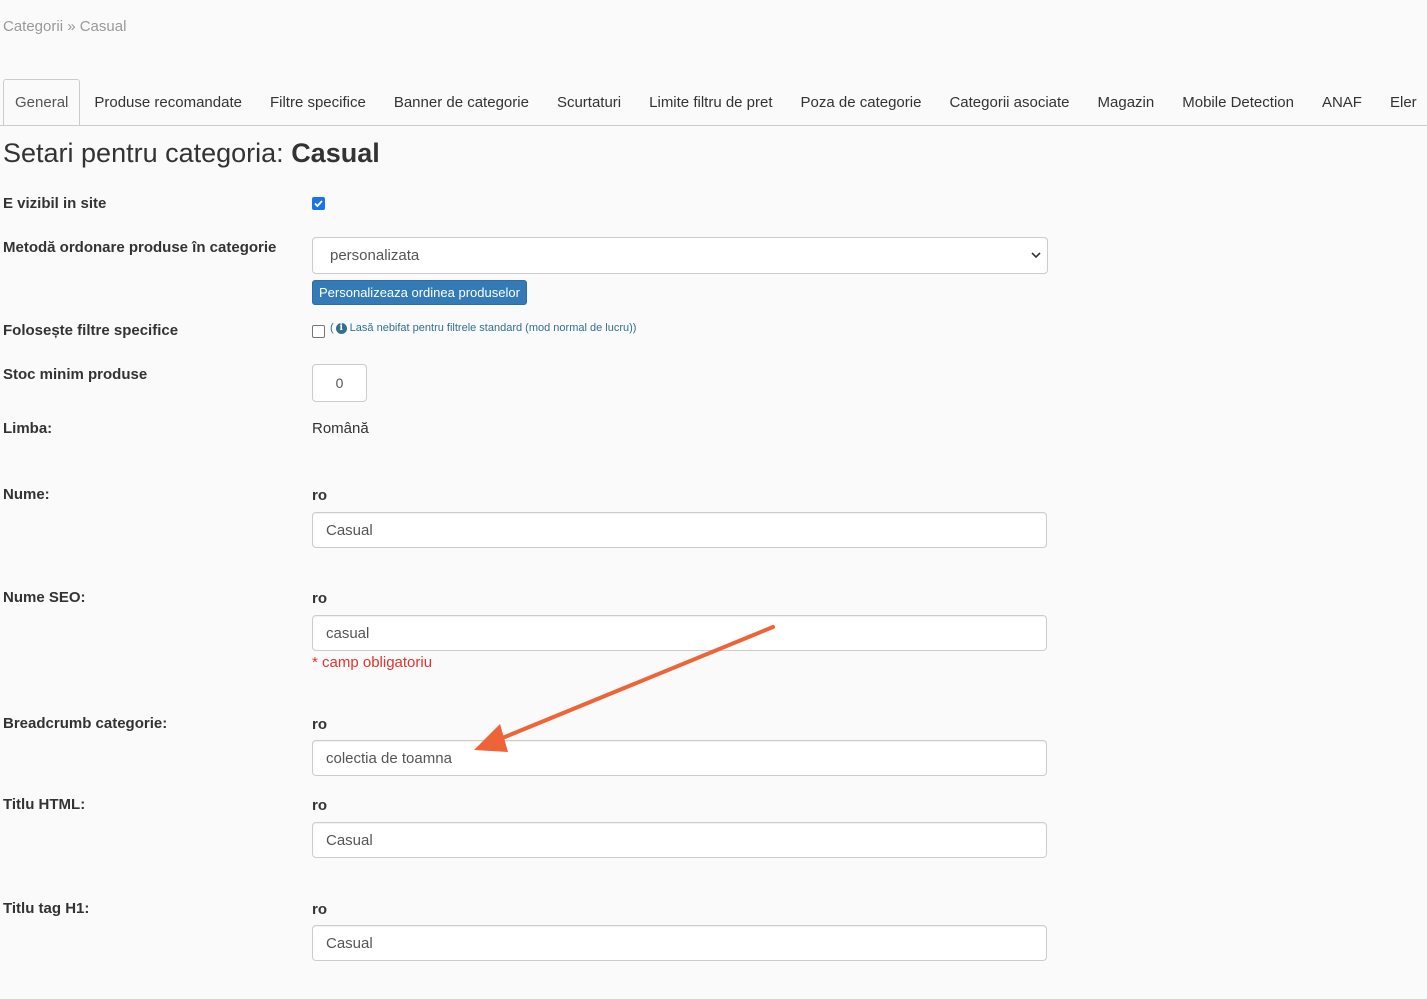 This screenshot has height=999, width=1427. Describe the element at coordinates (1126, 102) in the screenshot. I see `tab-magazin: Magazin` at that location.